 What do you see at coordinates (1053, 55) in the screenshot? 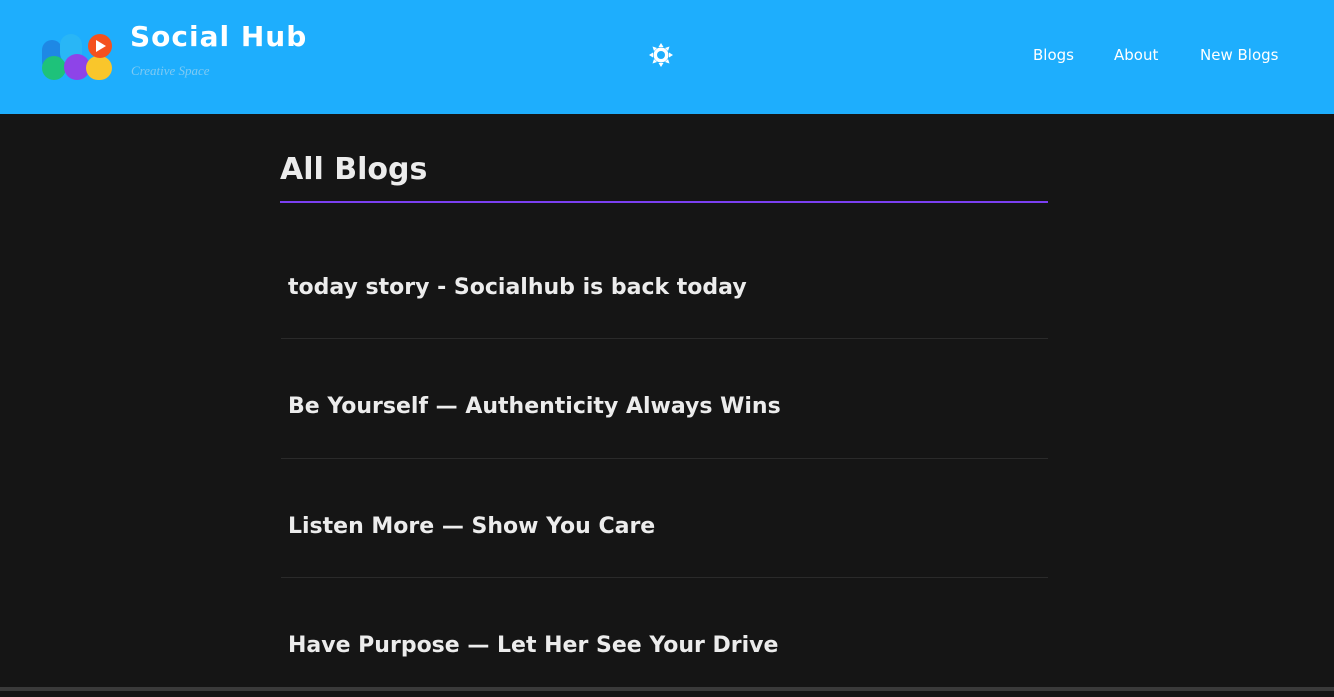
I see `nav-link-blogs: Blogs` at bounding box center [1053, 55].